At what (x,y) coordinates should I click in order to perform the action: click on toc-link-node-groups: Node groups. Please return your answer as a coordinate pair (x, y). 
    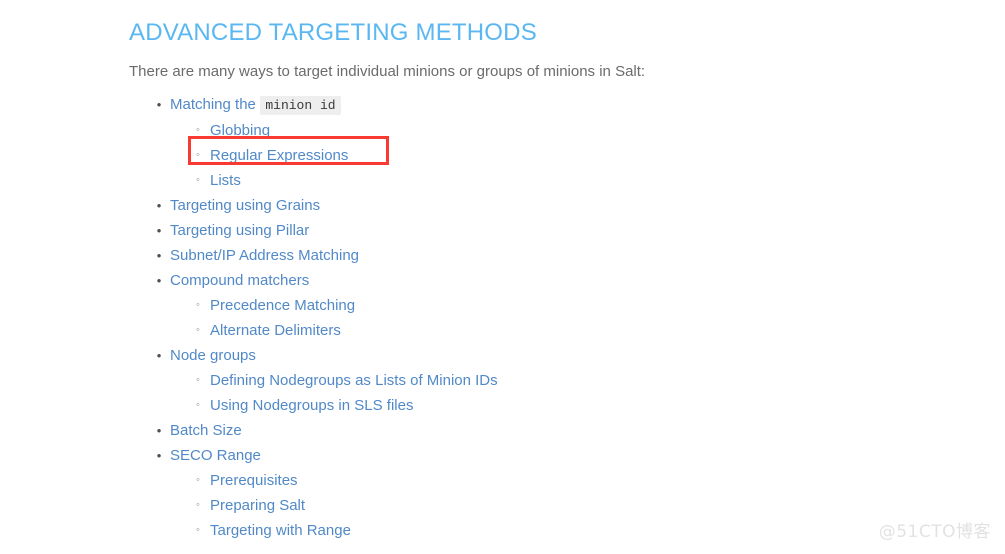
    Looking at the image, I should click on (213, 355).